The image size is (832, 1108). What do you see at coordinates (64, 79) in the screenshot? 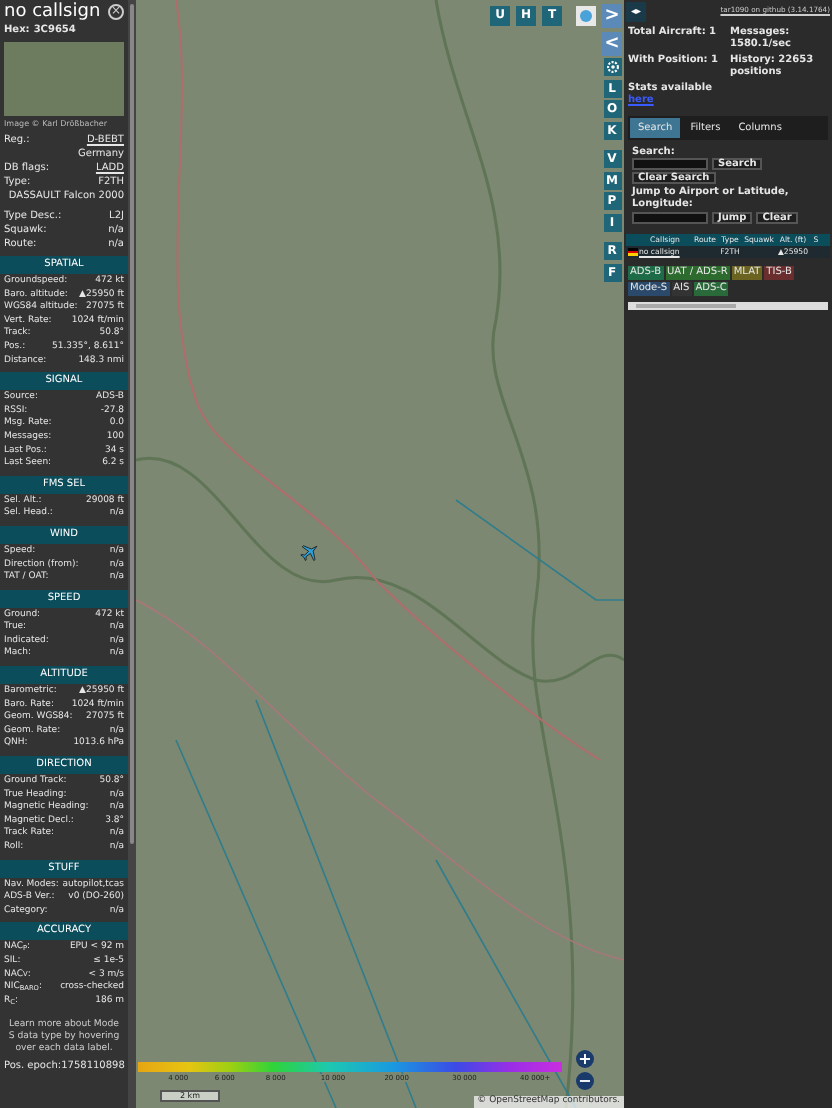
I see `photo-placeholder` at bounding box center [64, 79].